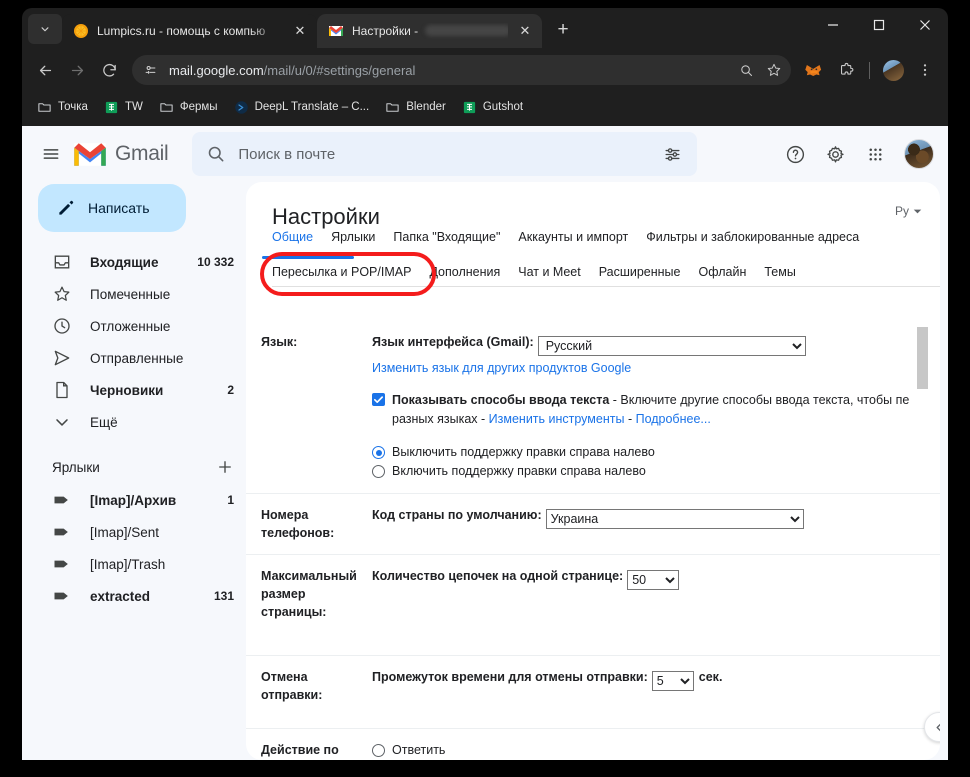  Describe the element at coordinates (73, 107) in the screenshot. I see `bookmark-label: Точка` at that location.